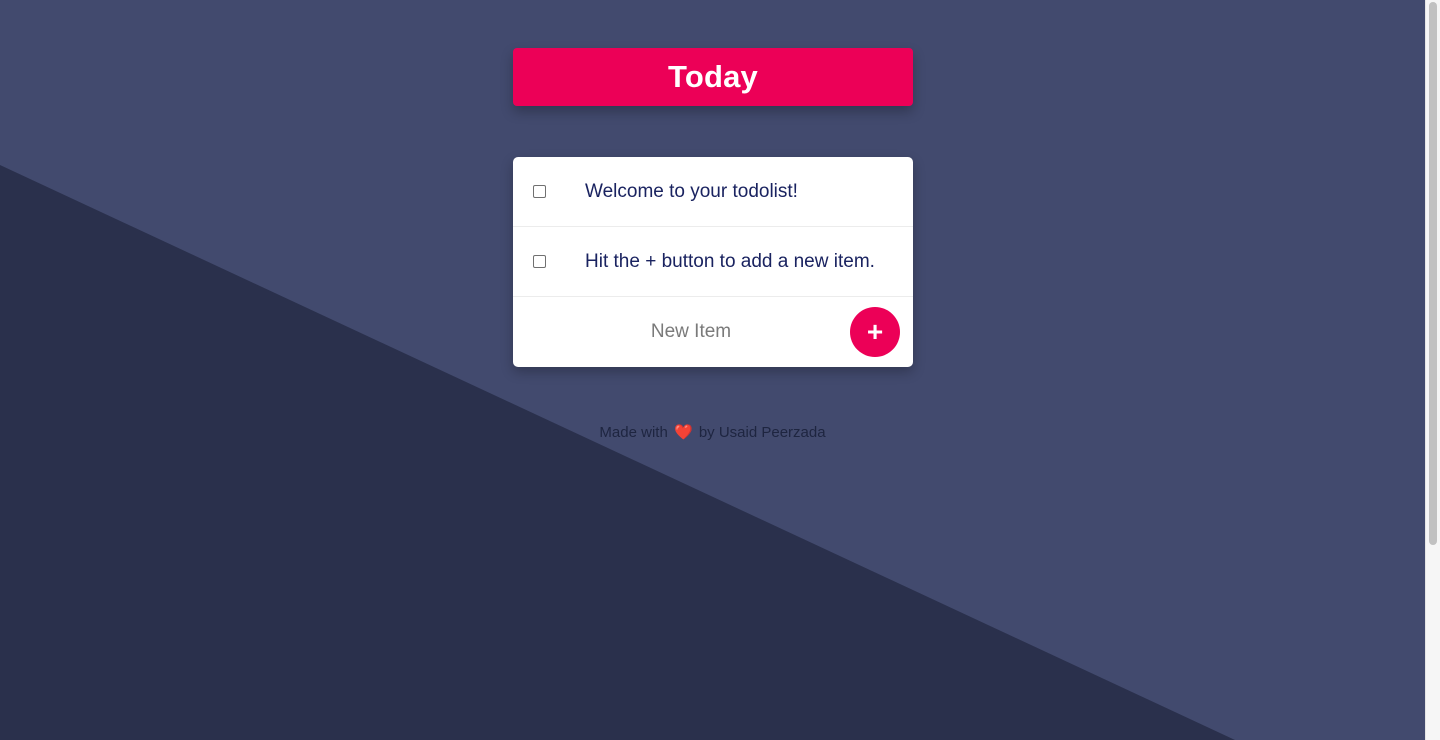 The height and width of the screenshot is (740, 1440). I want to click on new-item-form: +, so click(713, 332).